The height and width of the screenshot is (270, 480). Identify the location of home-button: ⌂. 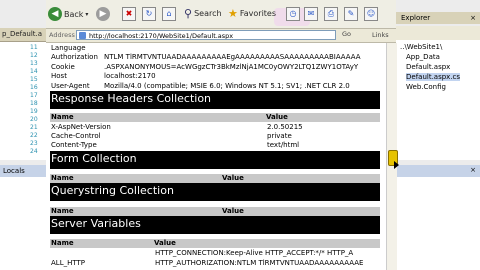
(169, 14).